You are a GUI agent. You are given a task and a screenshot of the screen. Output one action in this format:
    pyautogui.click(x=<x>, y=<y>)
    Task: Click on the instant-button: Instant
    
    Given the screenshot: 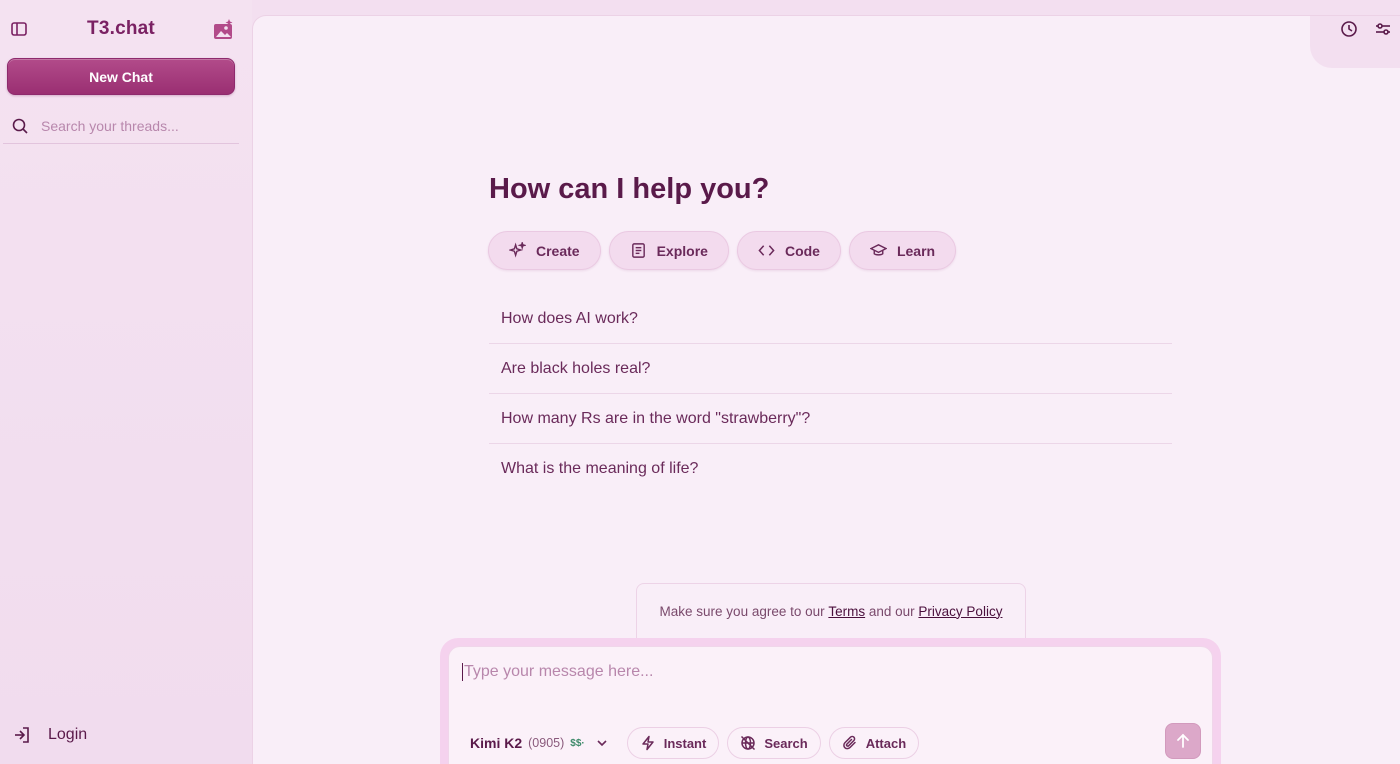 What is the action you would take?
    pyautogui.click(x=673, y=743)
    